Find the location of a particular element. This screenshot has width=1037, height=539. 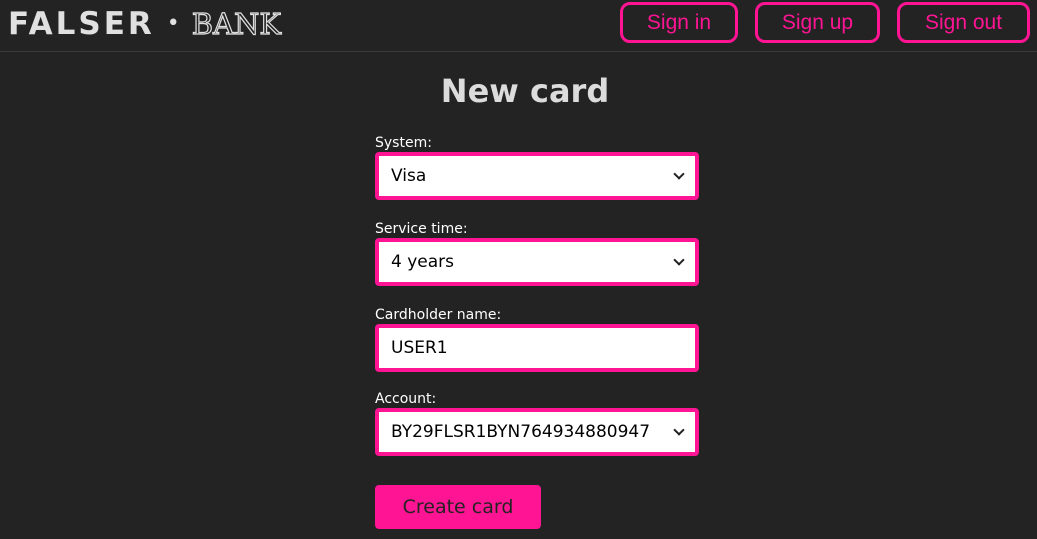

page-title: New card is located at coordinates (525, 91).